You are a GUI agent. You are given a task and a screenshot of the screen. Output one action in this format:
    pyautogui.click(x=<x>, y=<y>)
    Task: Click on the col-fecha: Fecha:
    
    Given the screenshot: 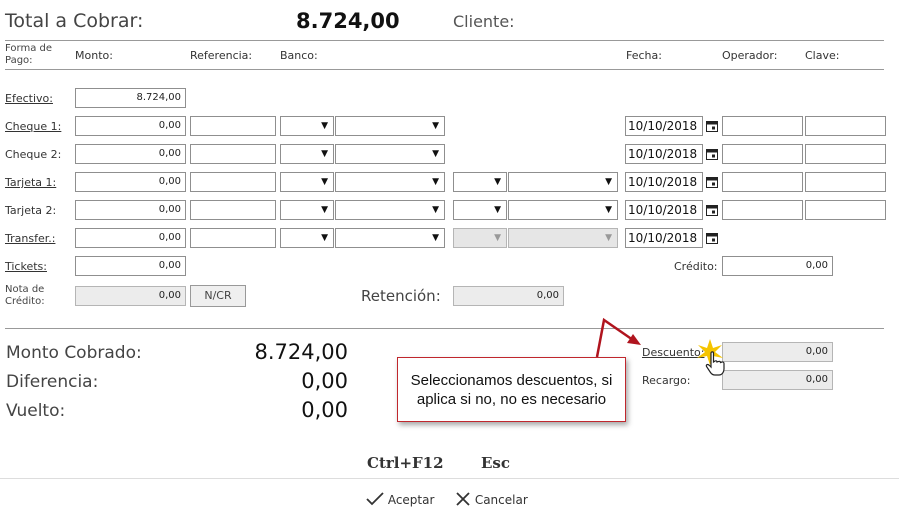 What is the action you would take?
    pyautogui.click(x=644, y=55)
    